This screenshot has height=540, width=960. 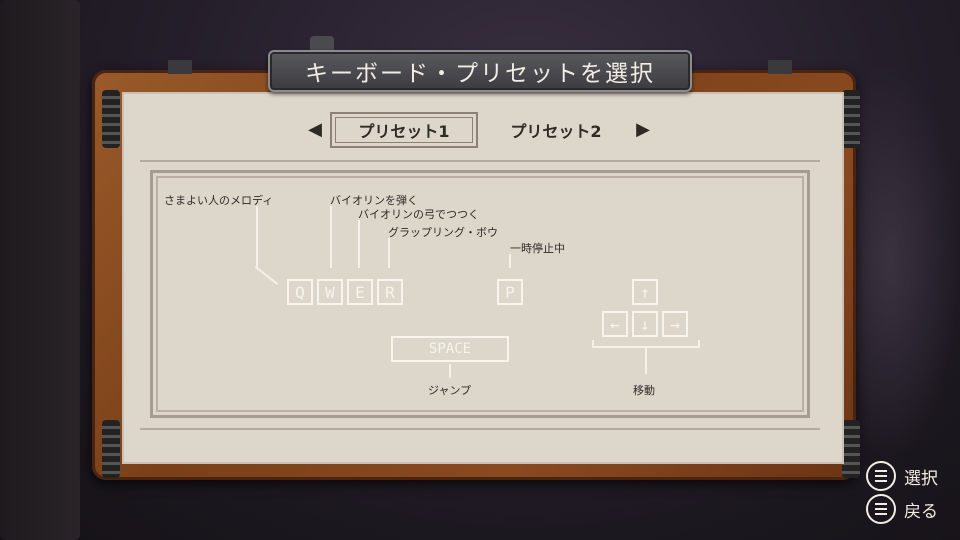 What do you see at coordinates (450, 349) in the screenshot?
I see `key-space: SPACE` at bounding box center [450, 349].